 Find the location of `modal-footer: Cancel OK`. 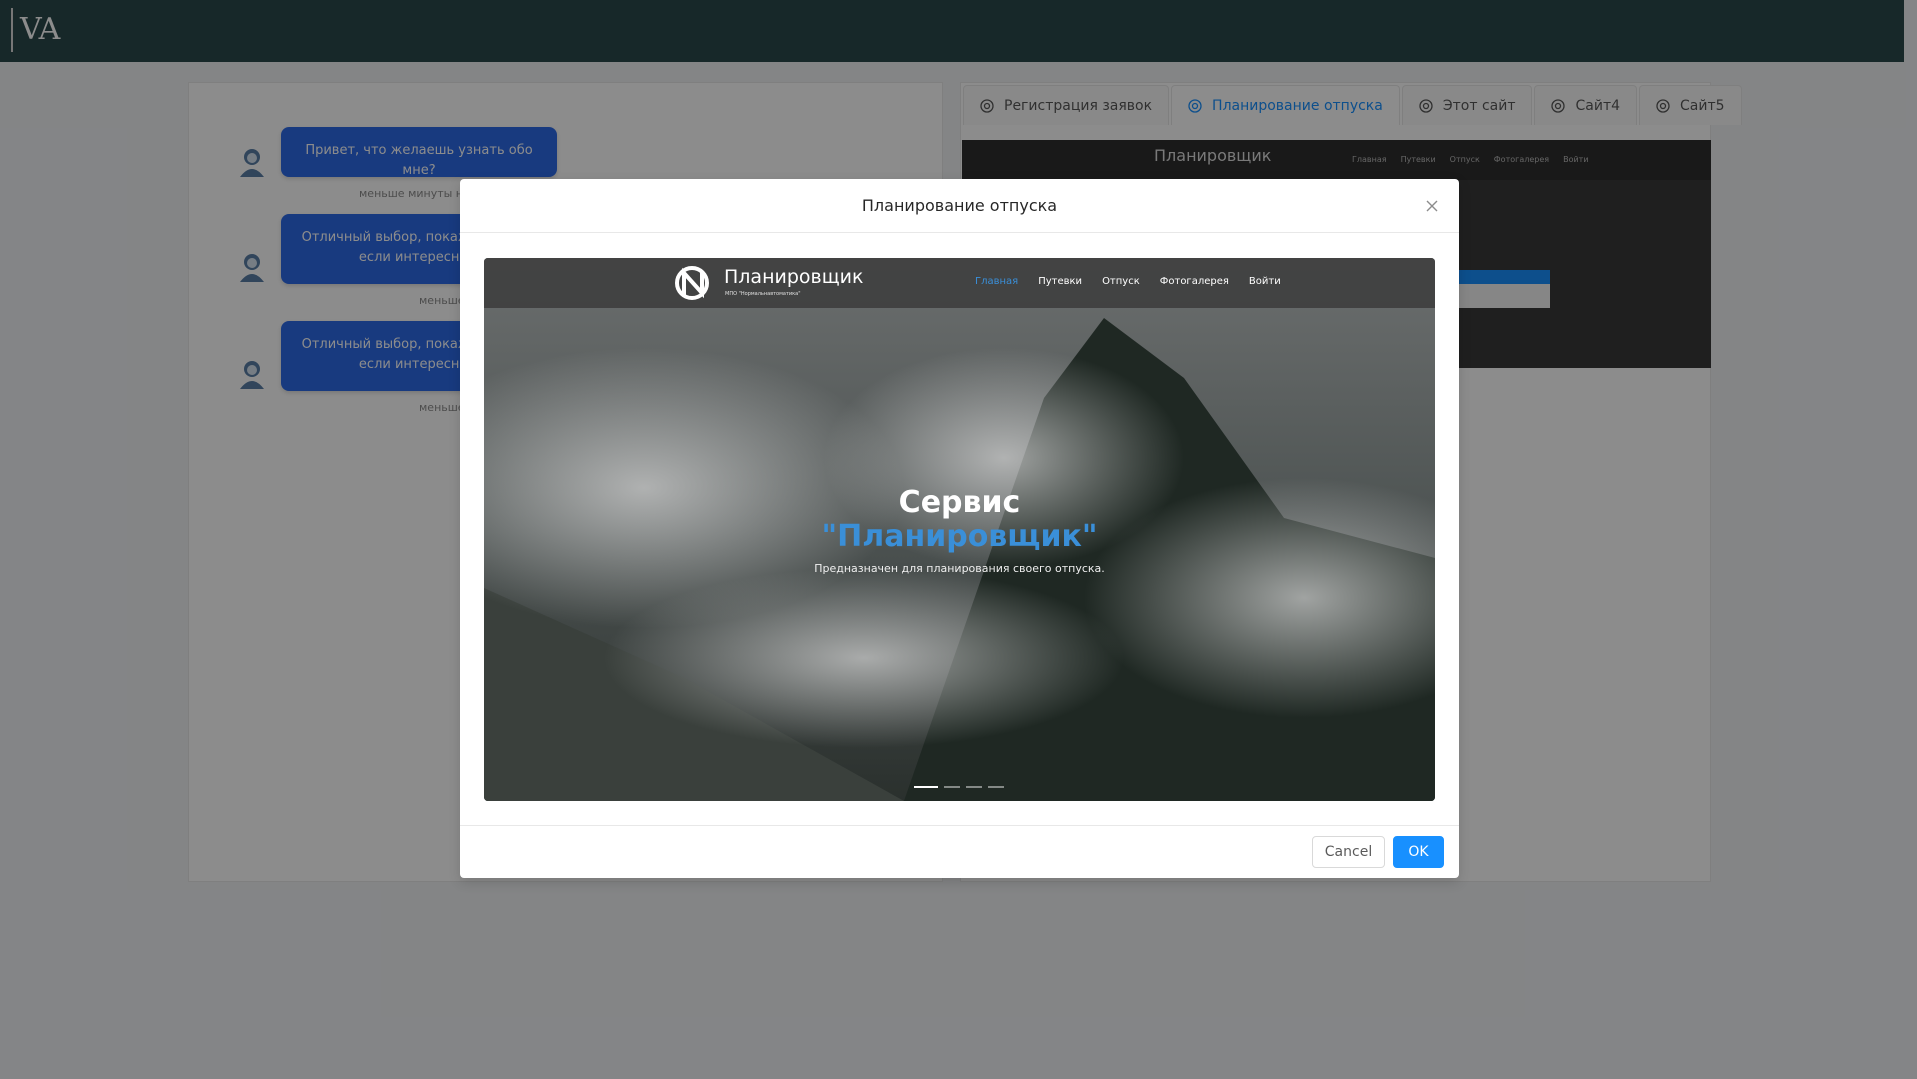

modal-footer: Cancel OK is located at coordinates (959, 851).